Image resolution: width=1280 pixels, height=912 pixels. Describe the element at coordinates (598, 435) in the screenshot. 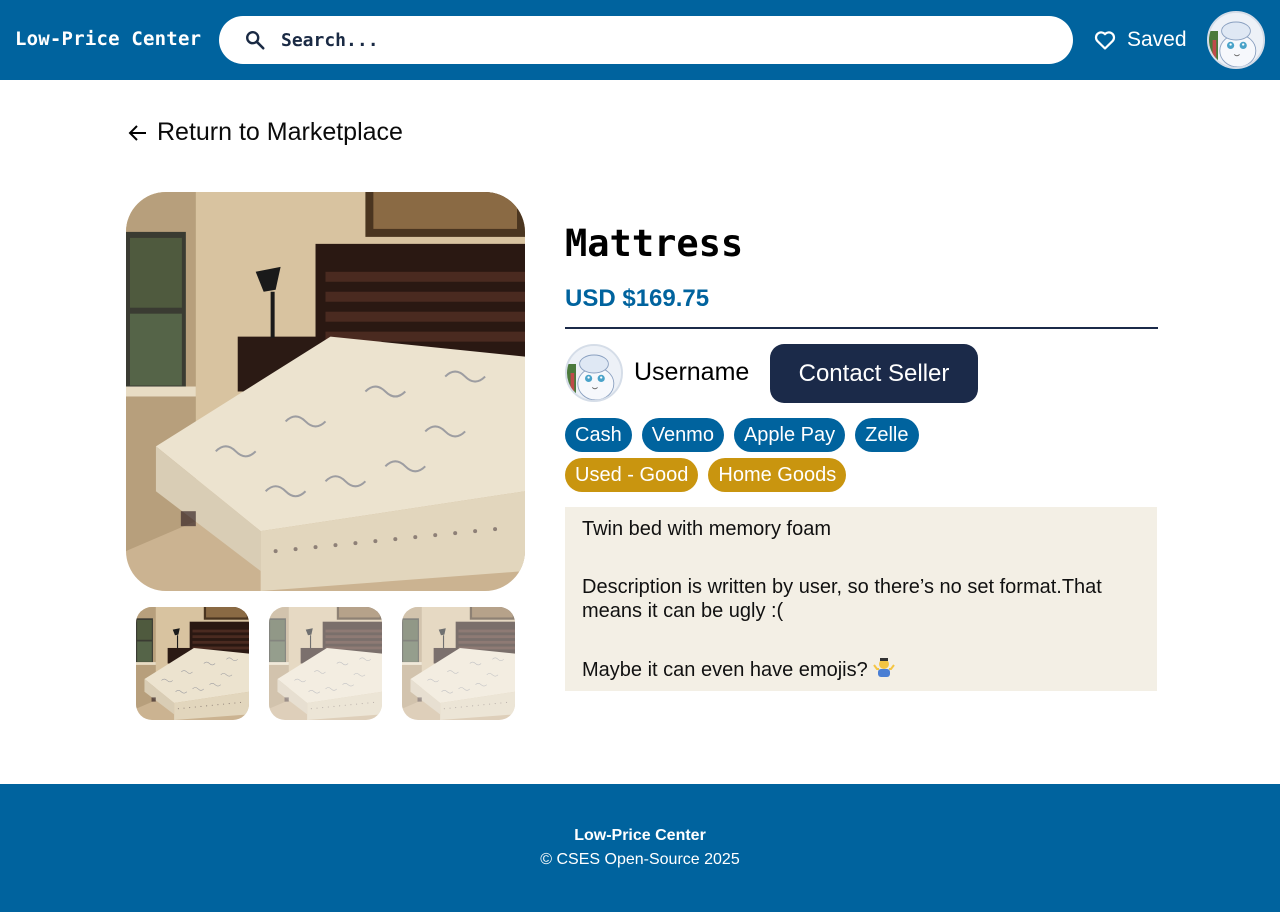

I see `payment-tag: Cash` at that location.